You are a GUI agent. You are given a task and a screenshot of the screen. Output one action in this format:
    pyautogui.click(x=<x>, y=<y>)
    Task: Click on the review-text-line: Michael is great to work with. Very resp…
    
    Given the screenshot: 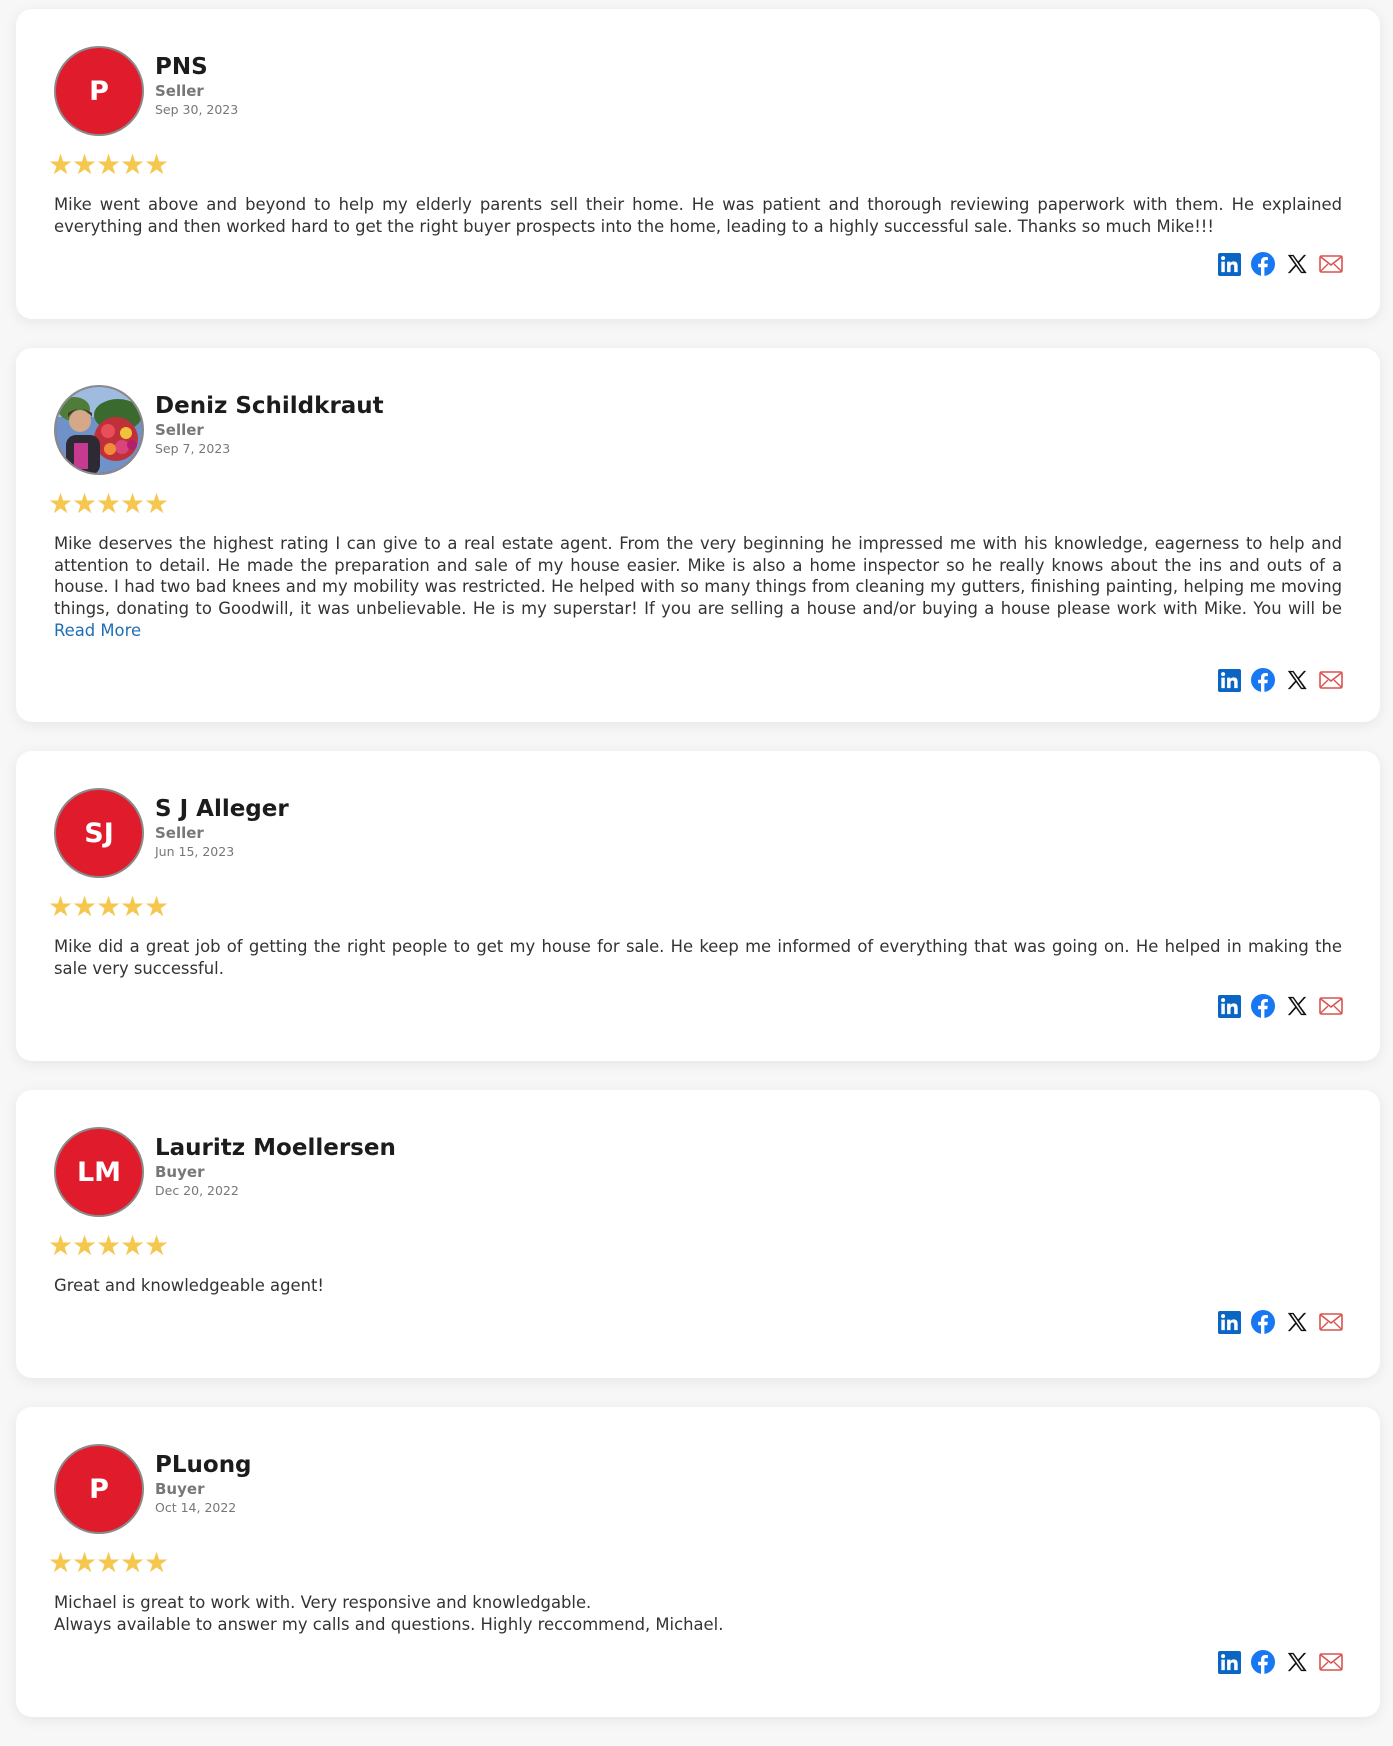 What is the action you would take?
    pyautogui.click(x=323, y=1602)
    